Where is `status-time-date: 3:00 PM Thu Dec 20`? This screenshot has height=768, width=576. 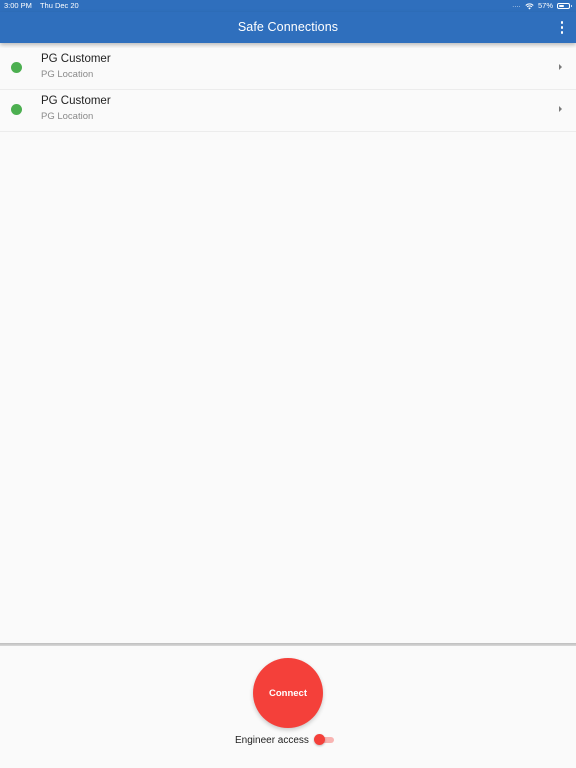 status-time-date: 3:00 PM Thu Dec 20 is located at coordinates (45, 6).